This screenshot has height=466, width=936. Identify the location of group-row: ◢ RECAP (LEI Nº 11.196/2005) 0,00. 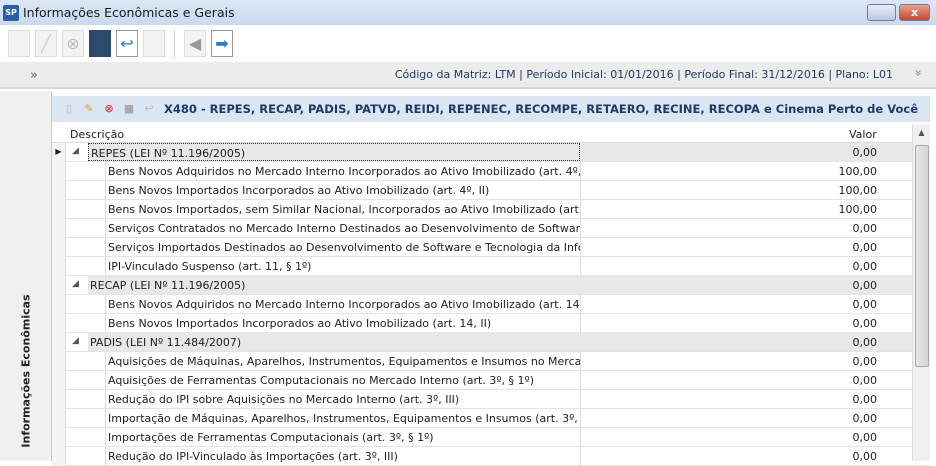
(491, 285).